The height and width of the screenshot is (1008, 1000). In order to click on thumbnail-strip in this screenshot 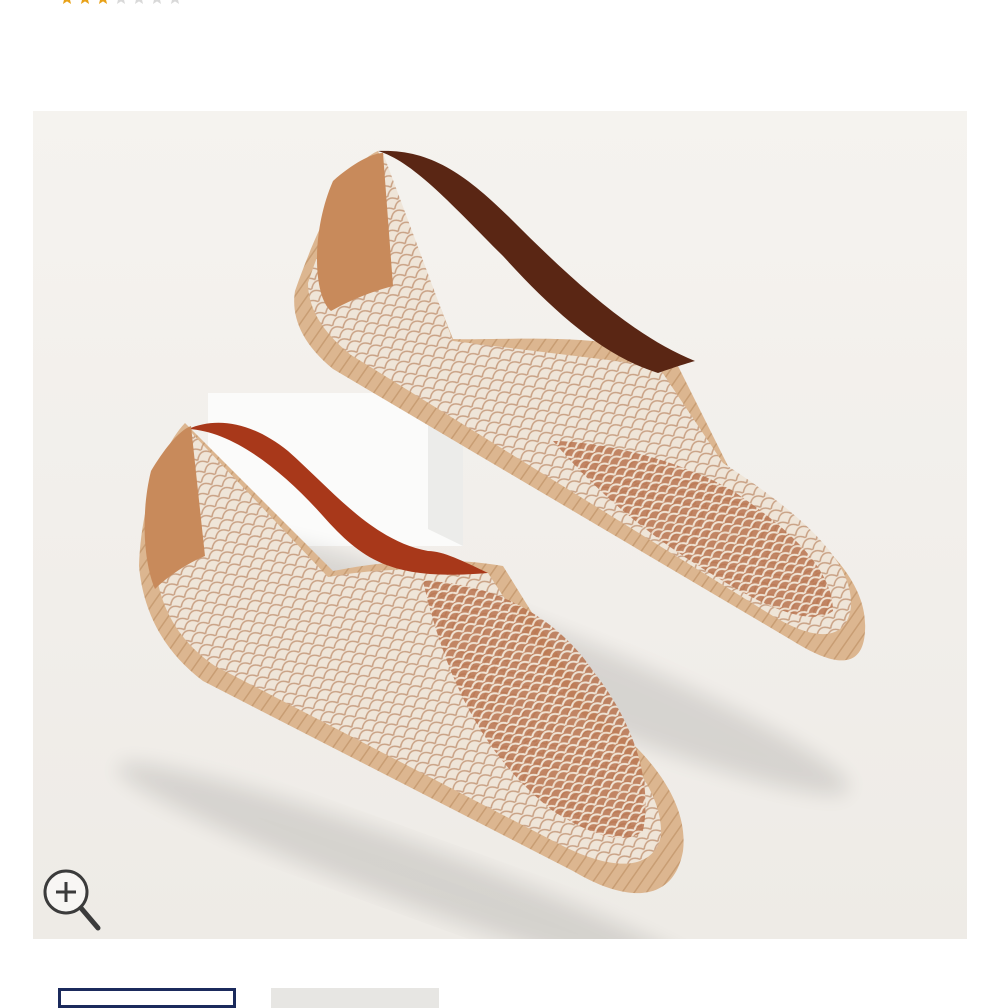, I will do `click(500, 998)`.